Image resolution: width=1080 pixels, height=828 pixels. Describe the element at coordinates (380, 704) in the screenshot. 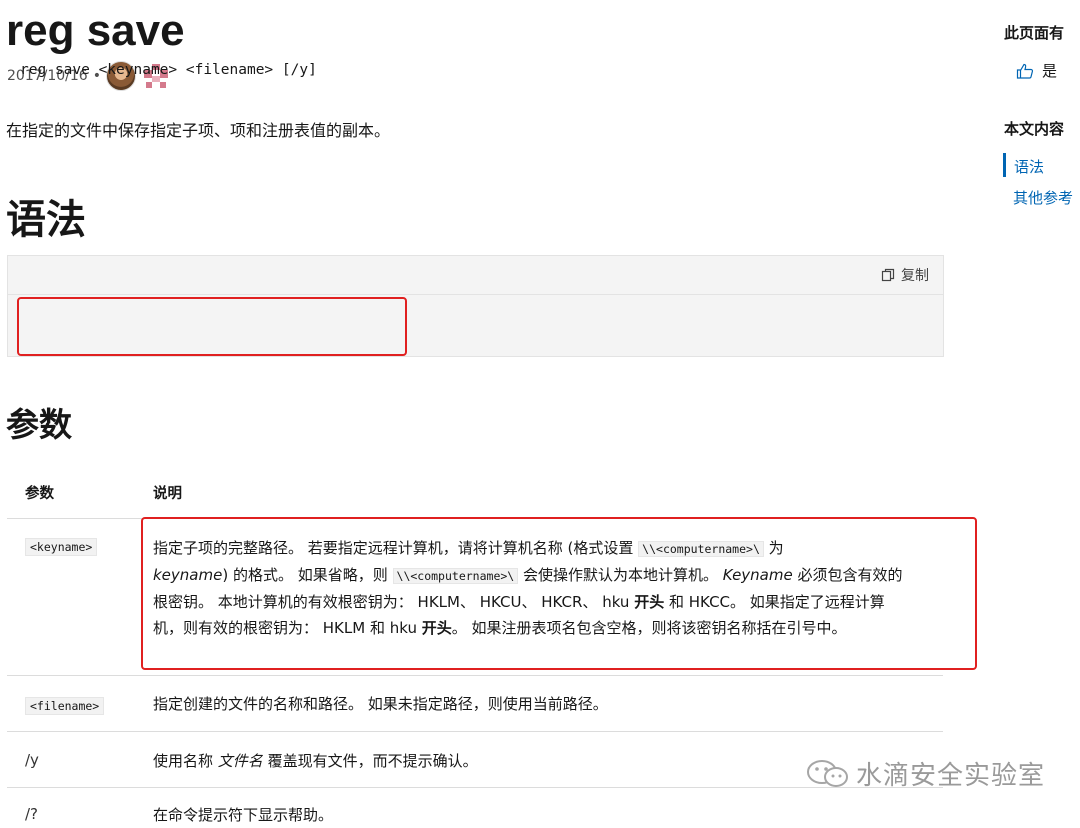

I see `param-description: 指定创建的文件的名称和路径。 如果未指定路径，则使用当前路径。` at that location.